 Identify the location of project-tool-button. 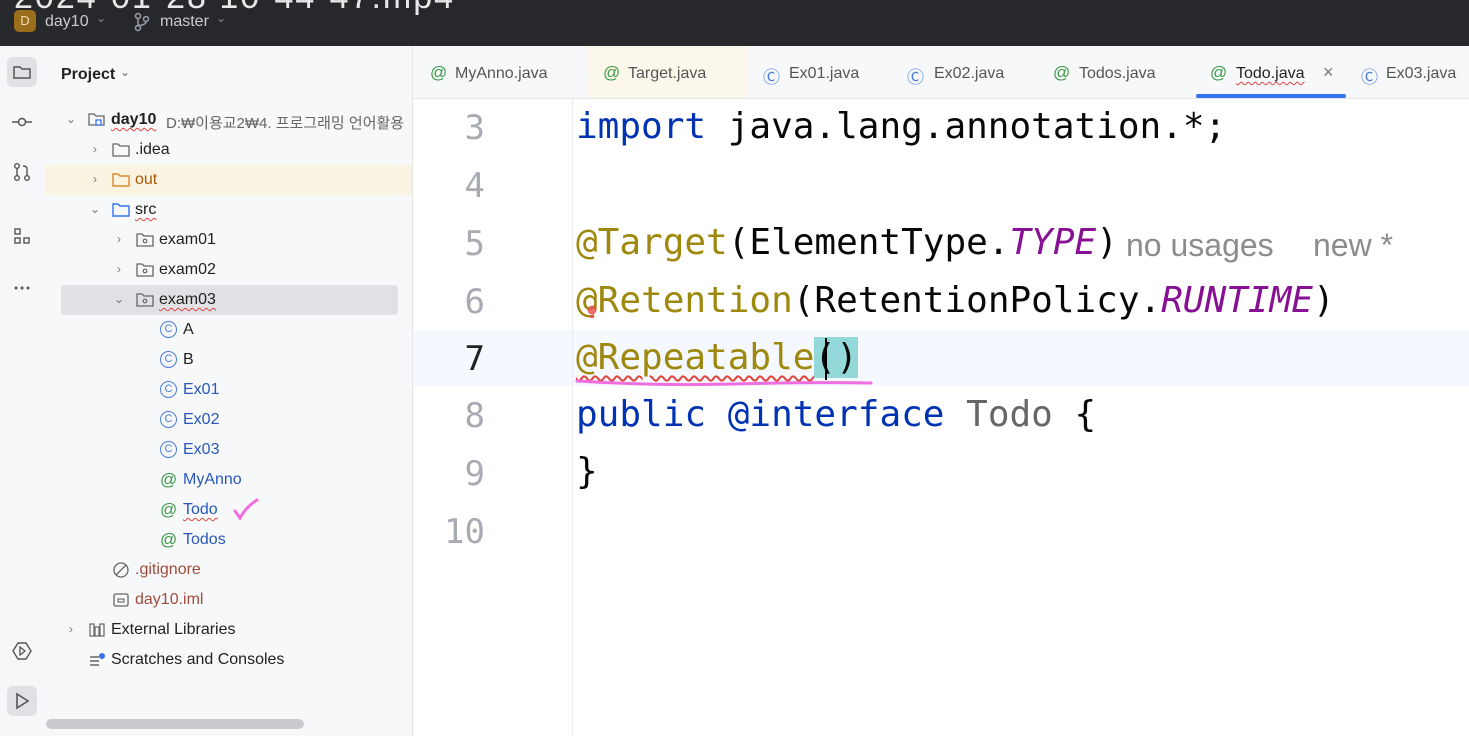
(22, 72).